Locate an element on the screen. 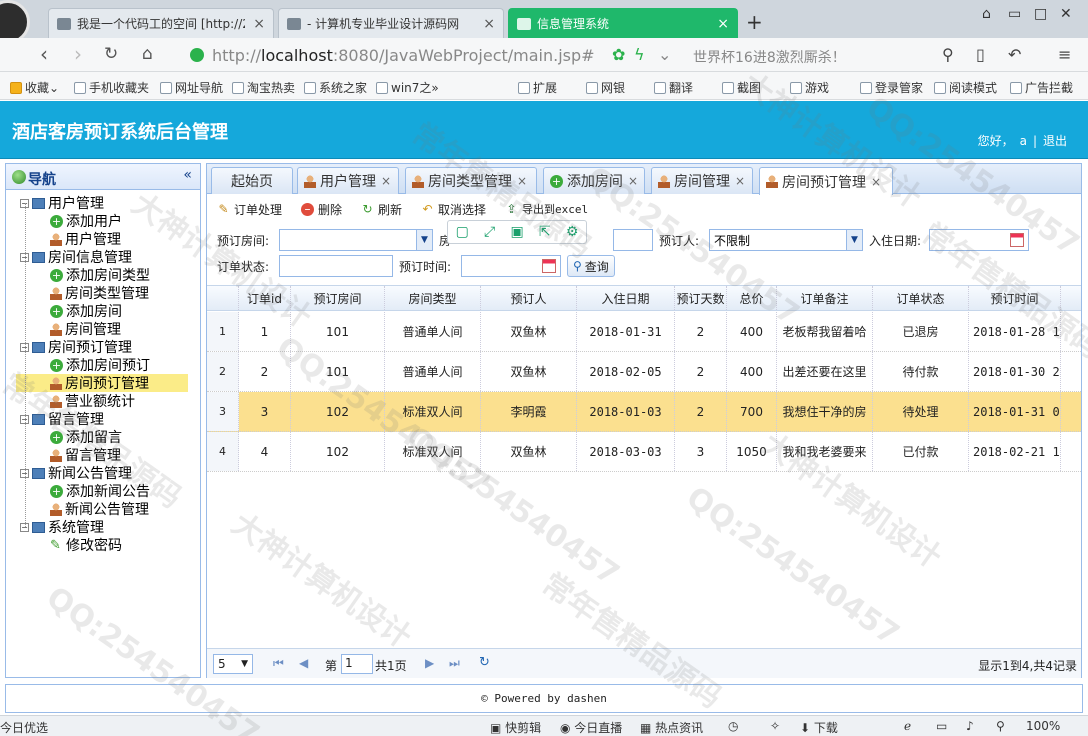 Image resolution: width=1088 pixels, height=736 pixels. tool-translate: 翻译 is located at coordinates (673, 87).